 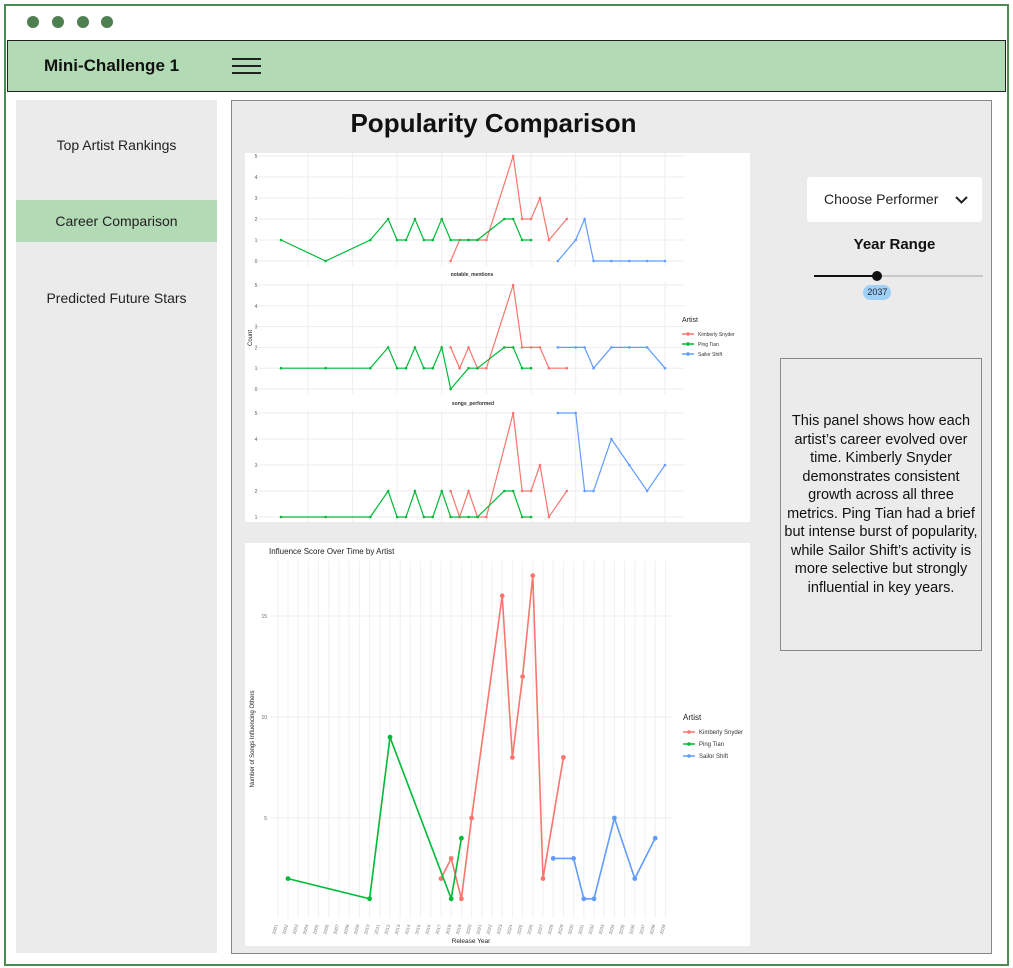 What do you see at coordinates (337, 928) in the screenshot?
I see `x-tick-label: 2007` at bounding box center [337, 928].